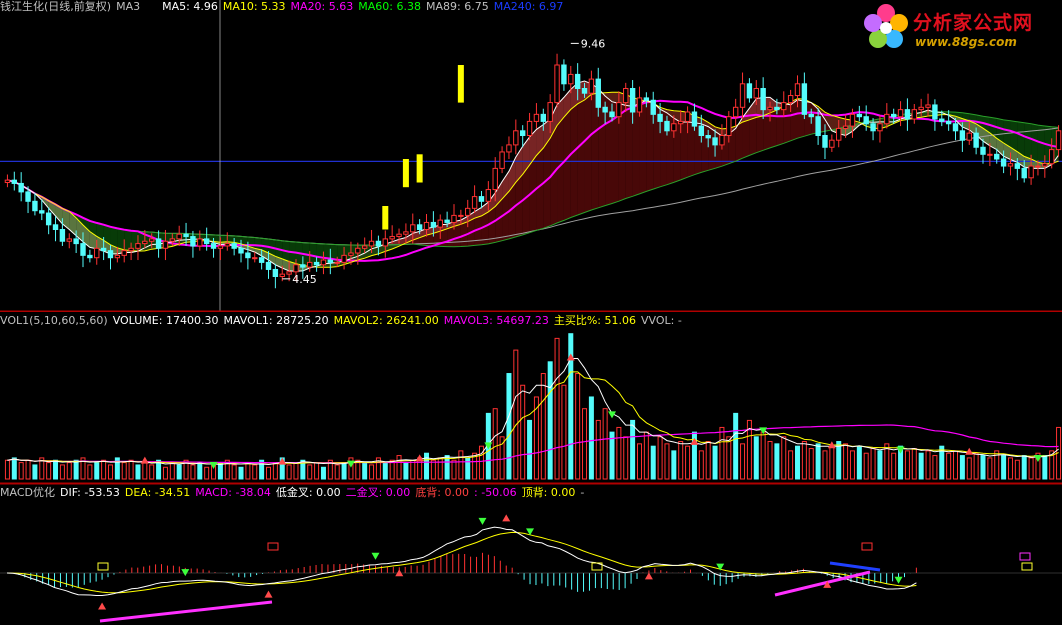 Image resolution: width=1062 pixels, height=625 pixels. What do you see at coordinates (89, 492) in the screenshot?
I see `macd-legend-item: DIF: -53.53` at bounding box center [89, 492].